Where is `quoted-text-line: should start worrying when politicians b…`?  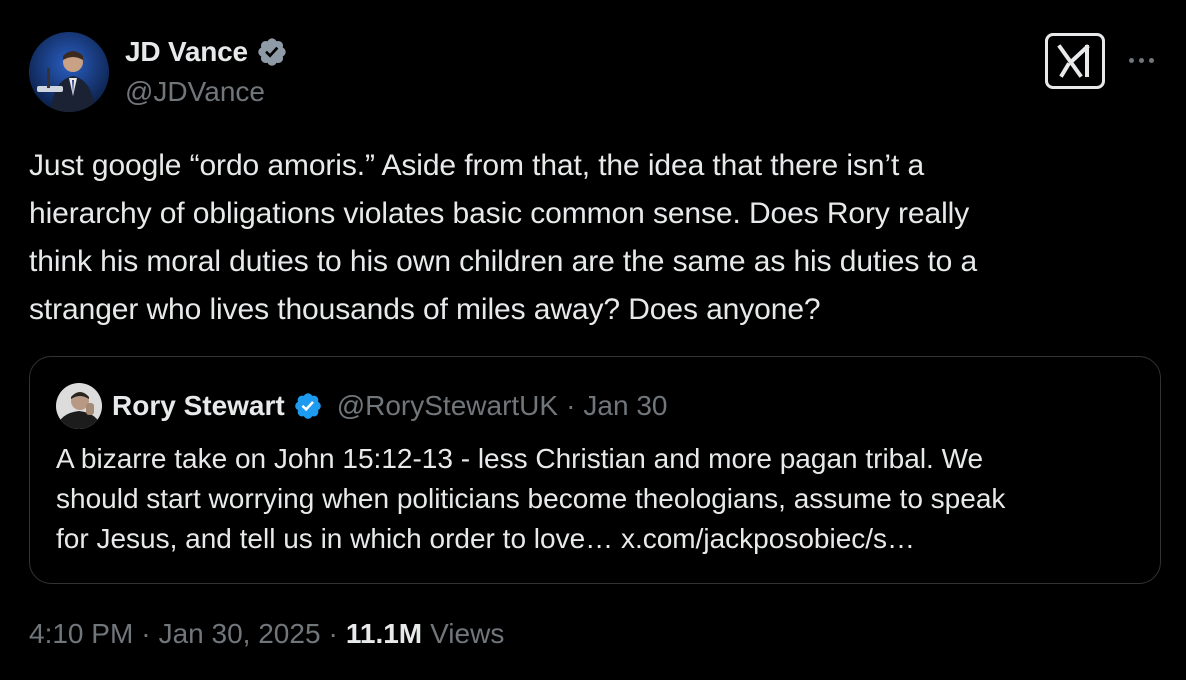
quoted-text-line: should start worrying when politicians b… is located at coordinates (531, 498).